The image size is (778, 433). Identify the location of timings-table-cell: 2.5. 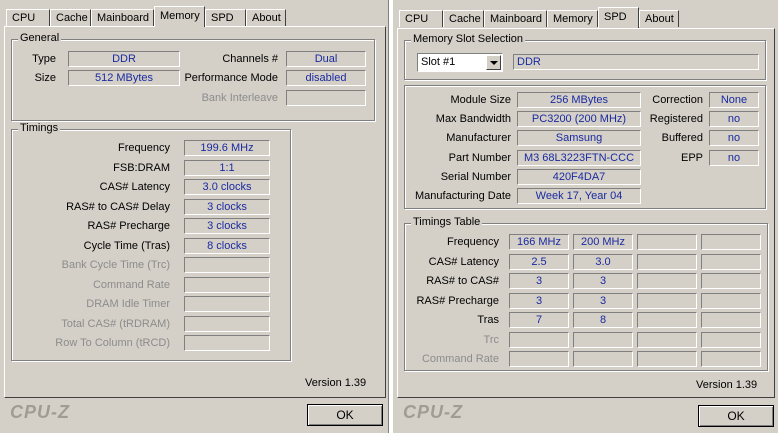
(539, 261).